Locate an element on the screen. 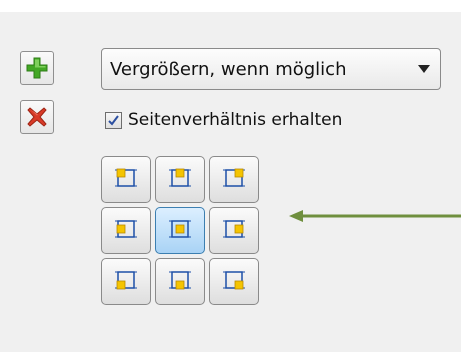 This screenshot has width=461, height=363. anchor-bottom-right-icon is located at coordinates (234, 282).